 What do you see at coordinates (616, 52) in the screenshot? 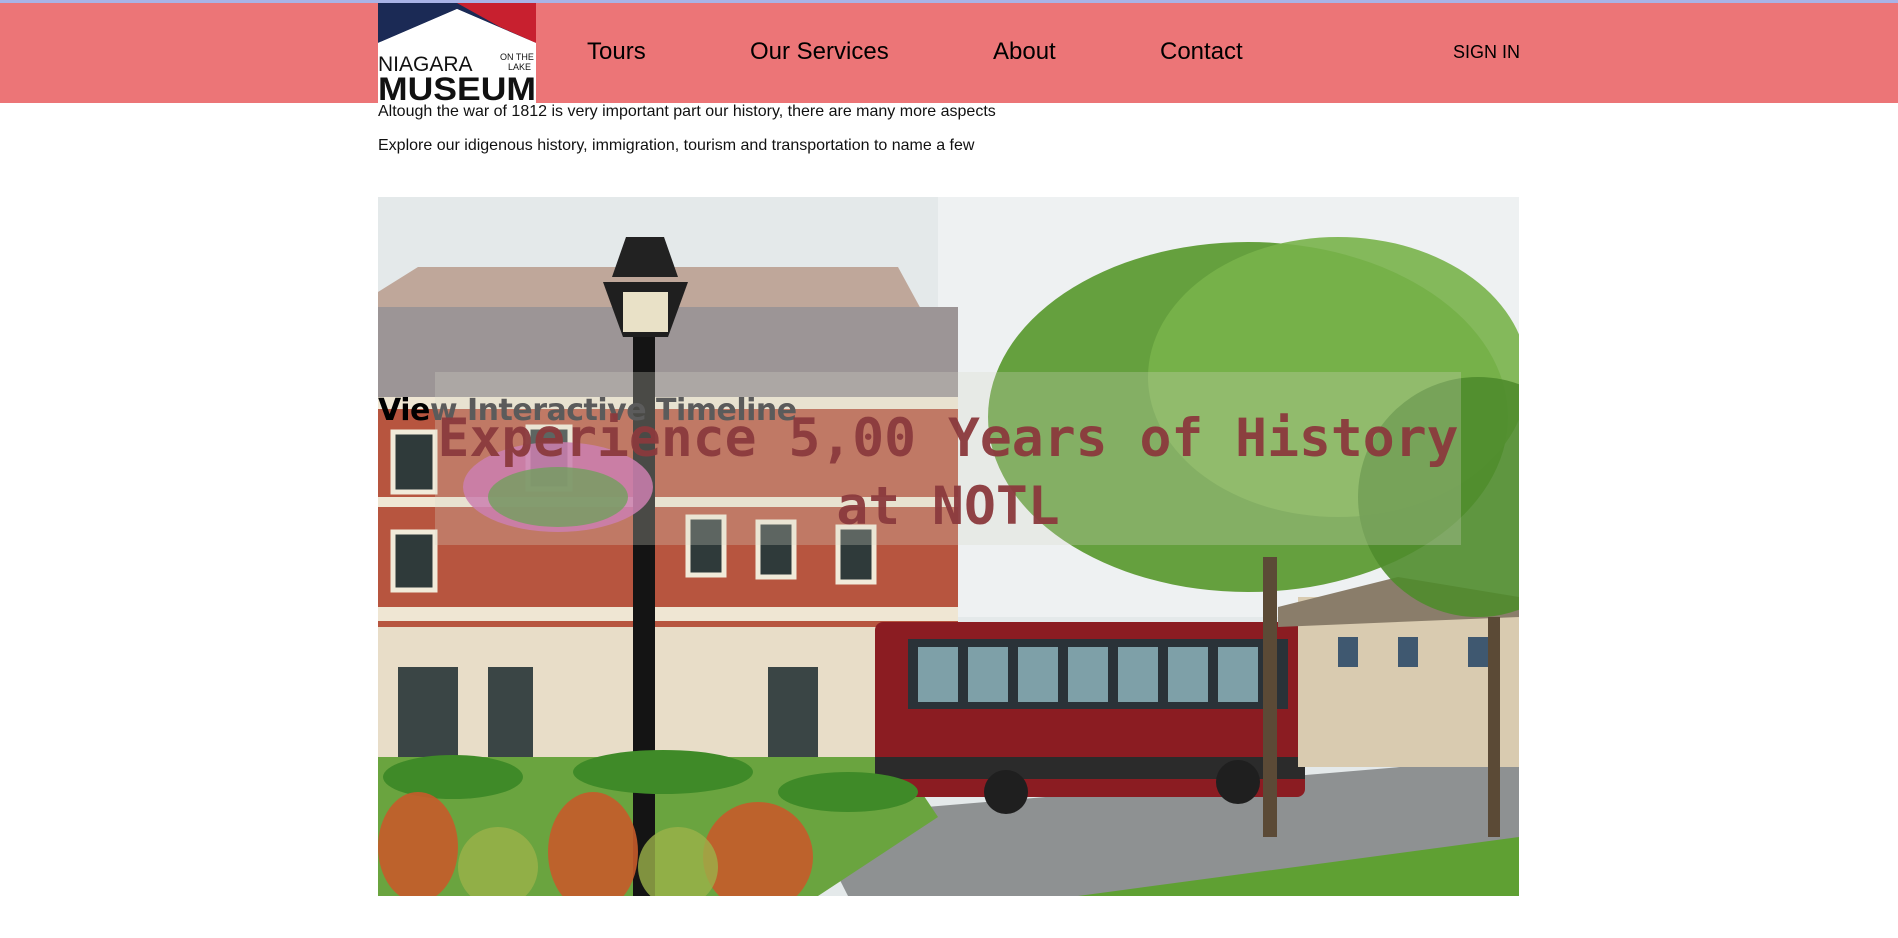
I see `nav-tours: Tours` at bounding box center [616, 52].